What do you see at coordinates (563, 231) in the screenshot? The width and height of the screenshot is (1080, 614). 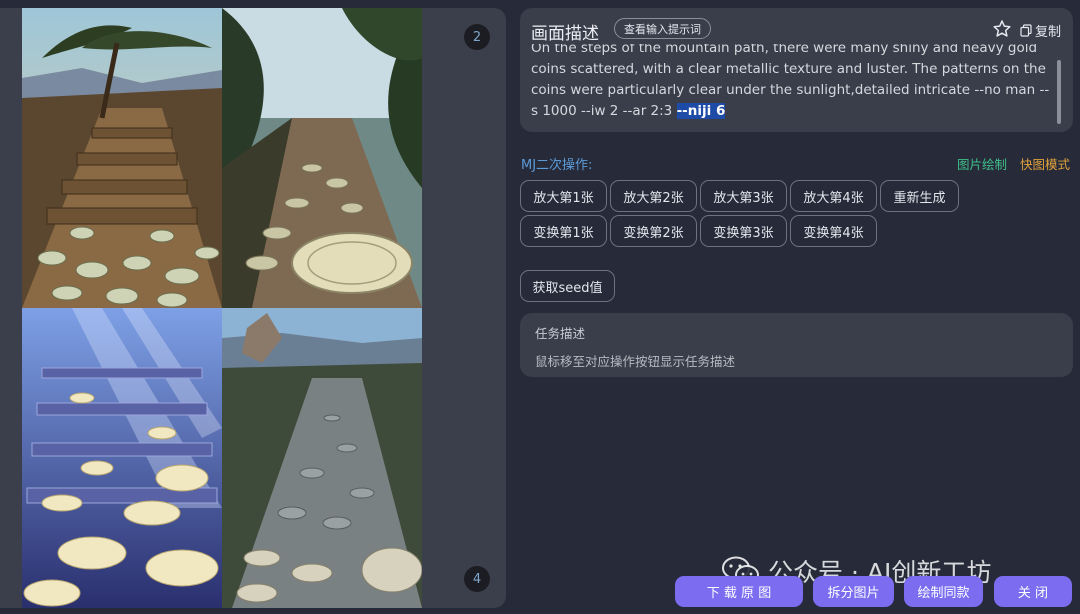 I see `variation-1-button: 变换第1张` at bounding box center [563, 231].